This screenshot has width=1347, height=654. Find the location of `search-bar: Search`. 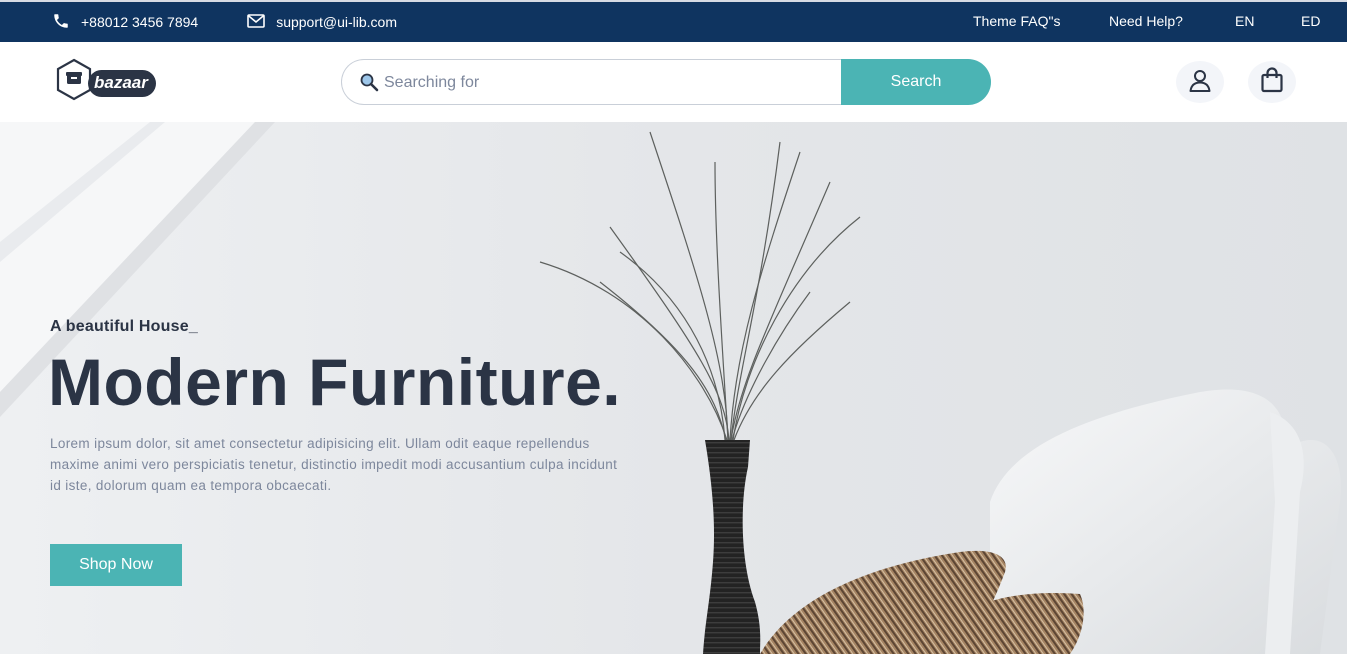

search-bar: Search is located at coordinates (666, 82).